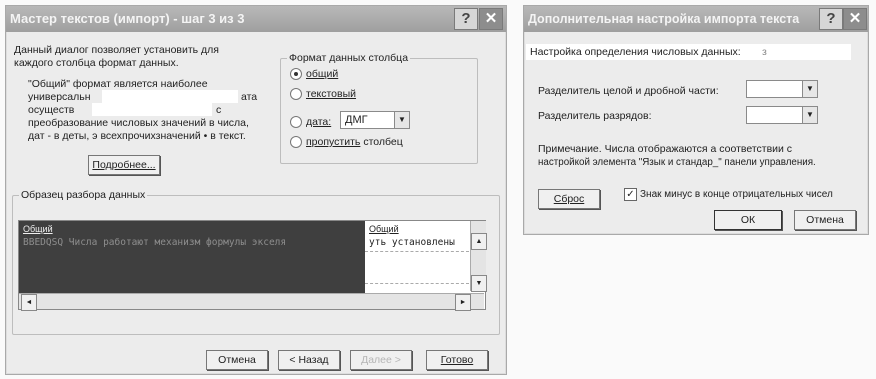  I want to click on radio-general-label: общий, so click(322, 74).